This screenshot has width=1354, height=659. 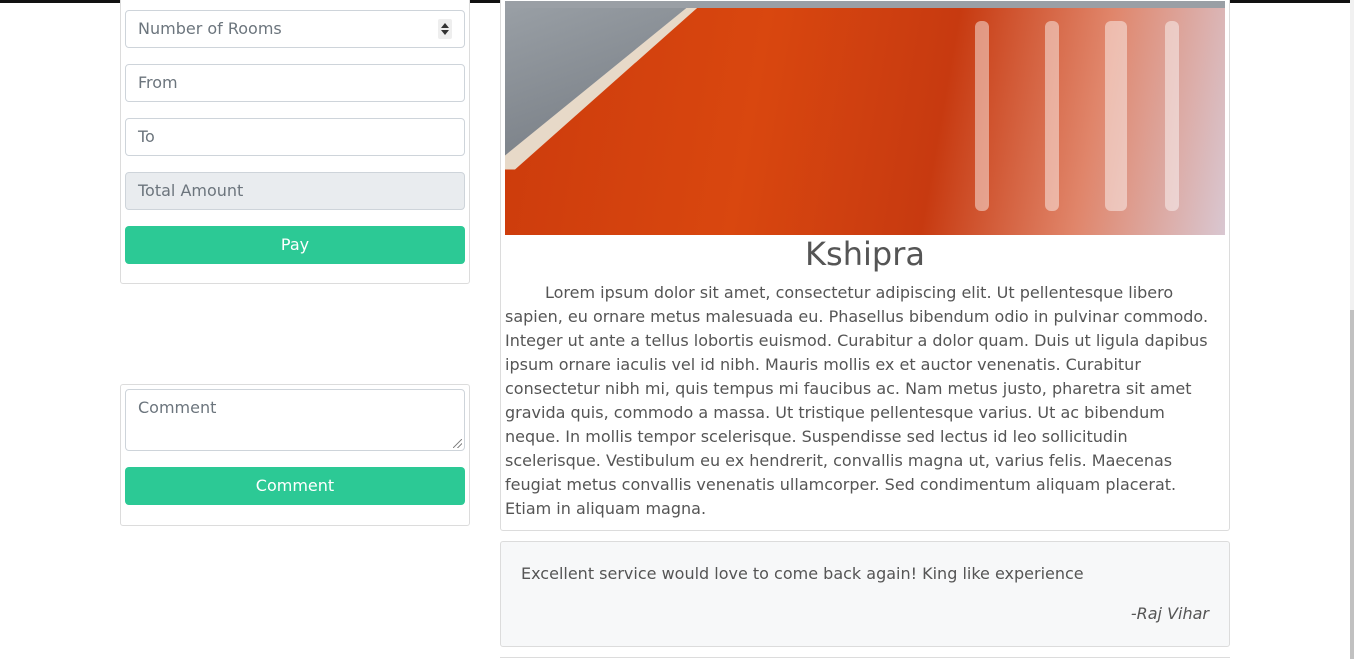 What do you see at coordinates (158, 82) in the screenshot?
I see `from-placeholder: From` at bounding box center [158, 82].